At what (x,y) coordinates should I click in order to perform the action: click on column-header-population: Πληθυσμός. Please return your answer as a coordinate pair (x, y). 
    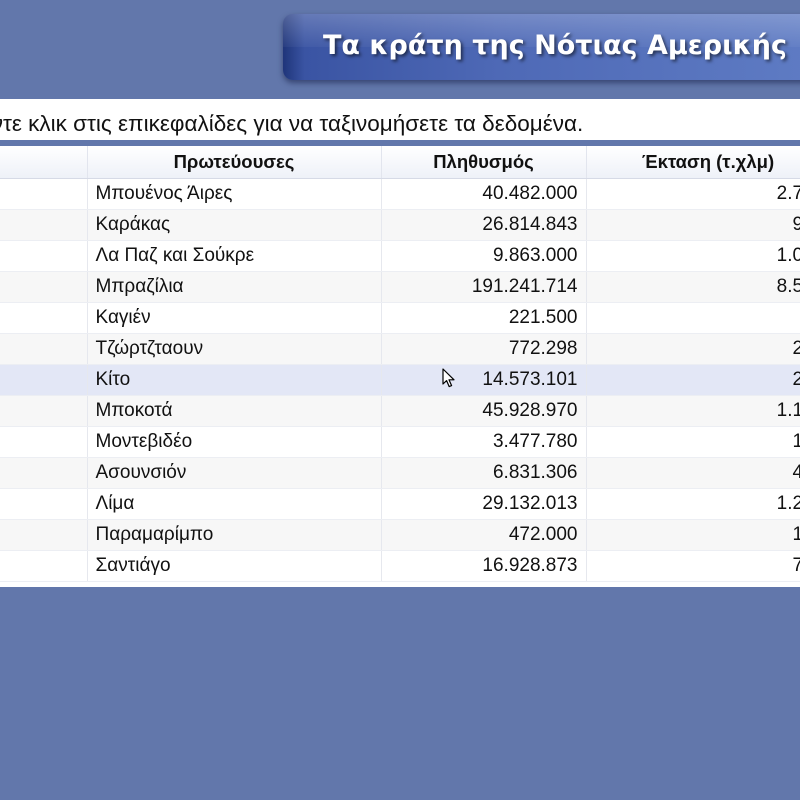
    Looking at the image, I should click on (484, 162).